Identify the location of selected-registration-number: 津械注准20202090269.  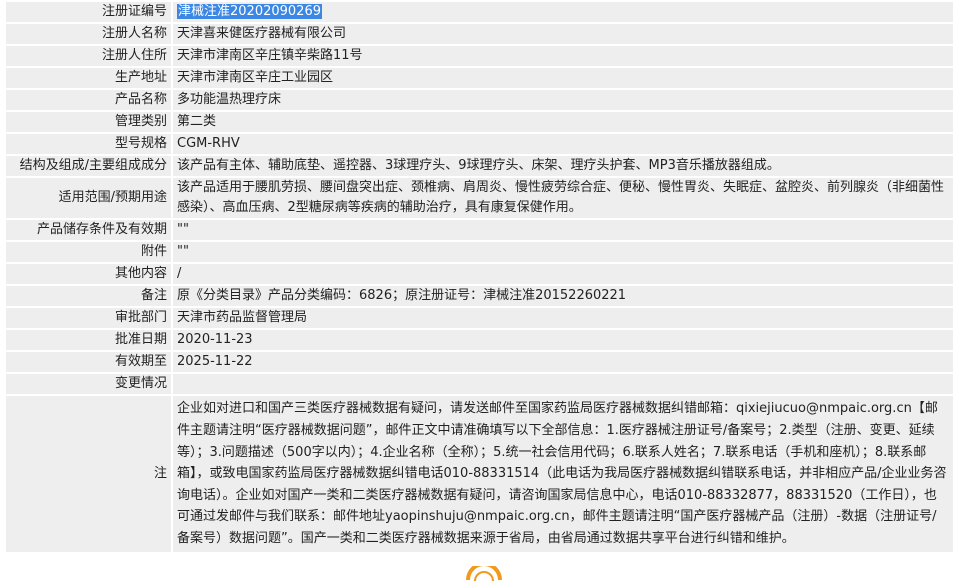
(249, 11).